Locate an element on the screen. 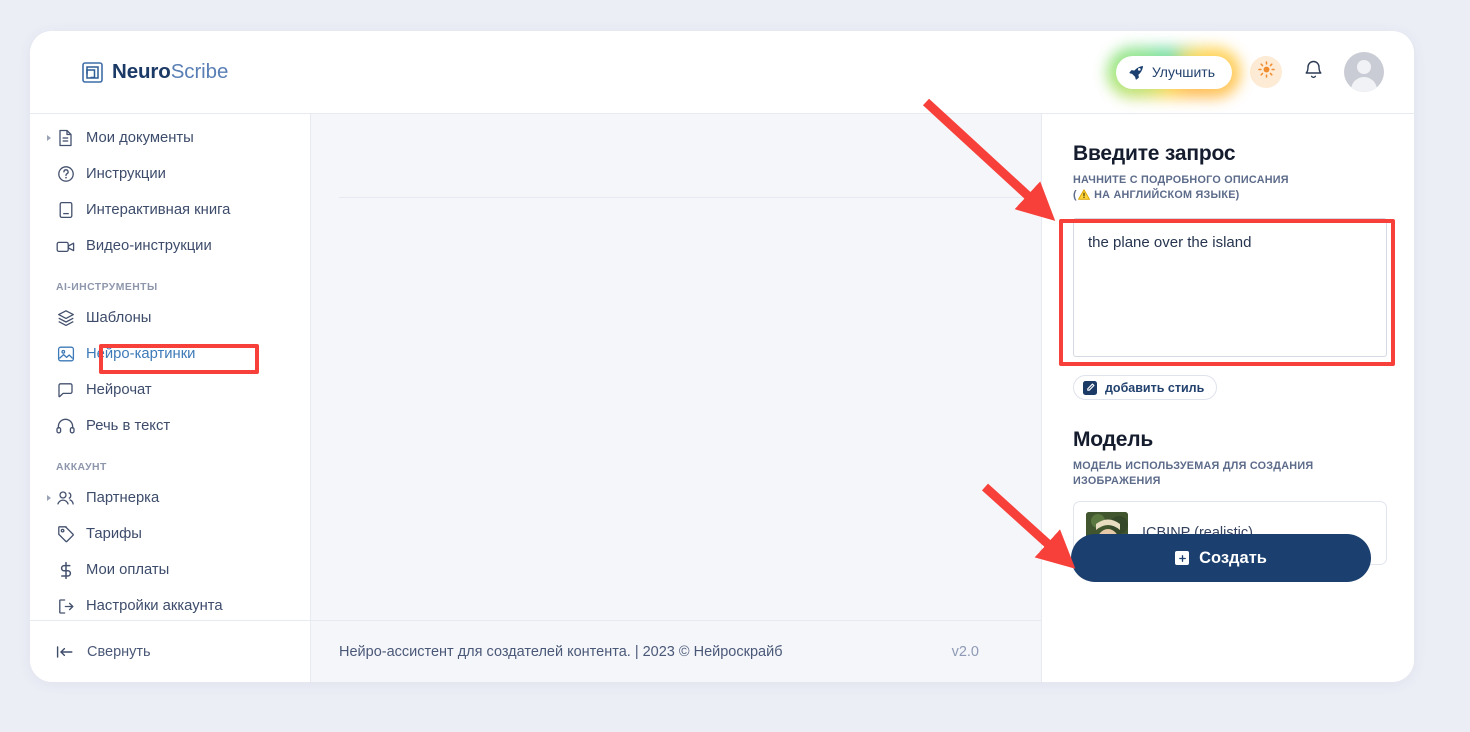 This screenshot has width=1470, height=732. sidebar-item-speech-to-text: Речь в текст is located at coordinates (170, 426).